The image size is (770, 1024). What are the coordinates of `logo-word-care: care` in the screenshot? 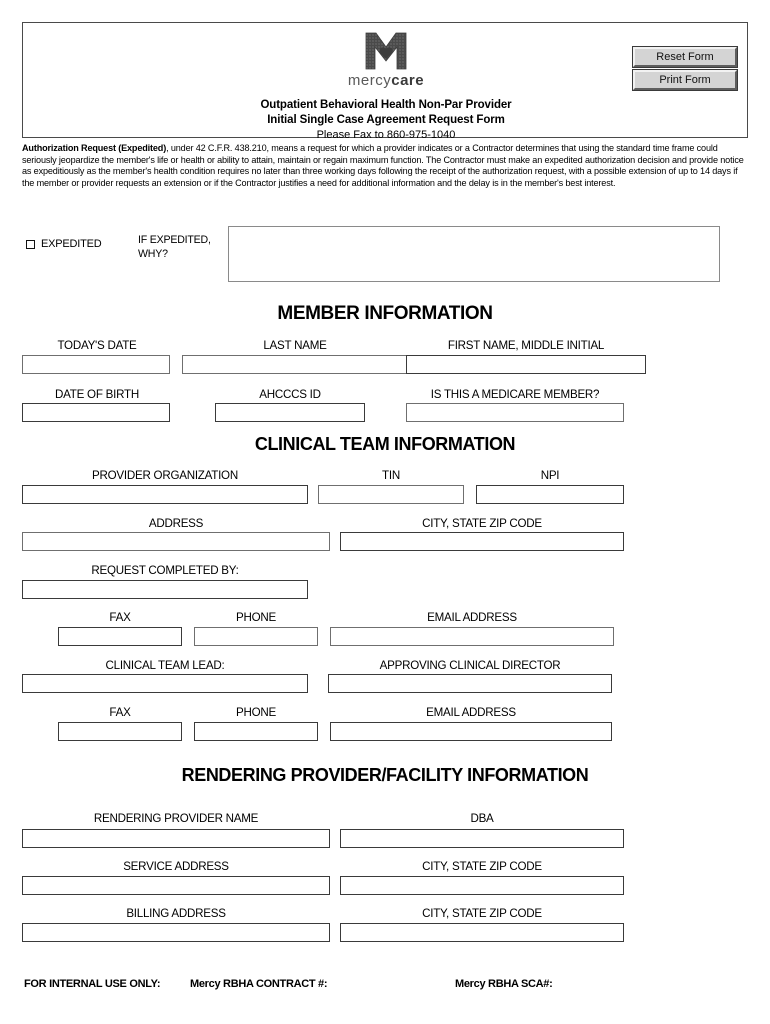 It's located at (408, 80).